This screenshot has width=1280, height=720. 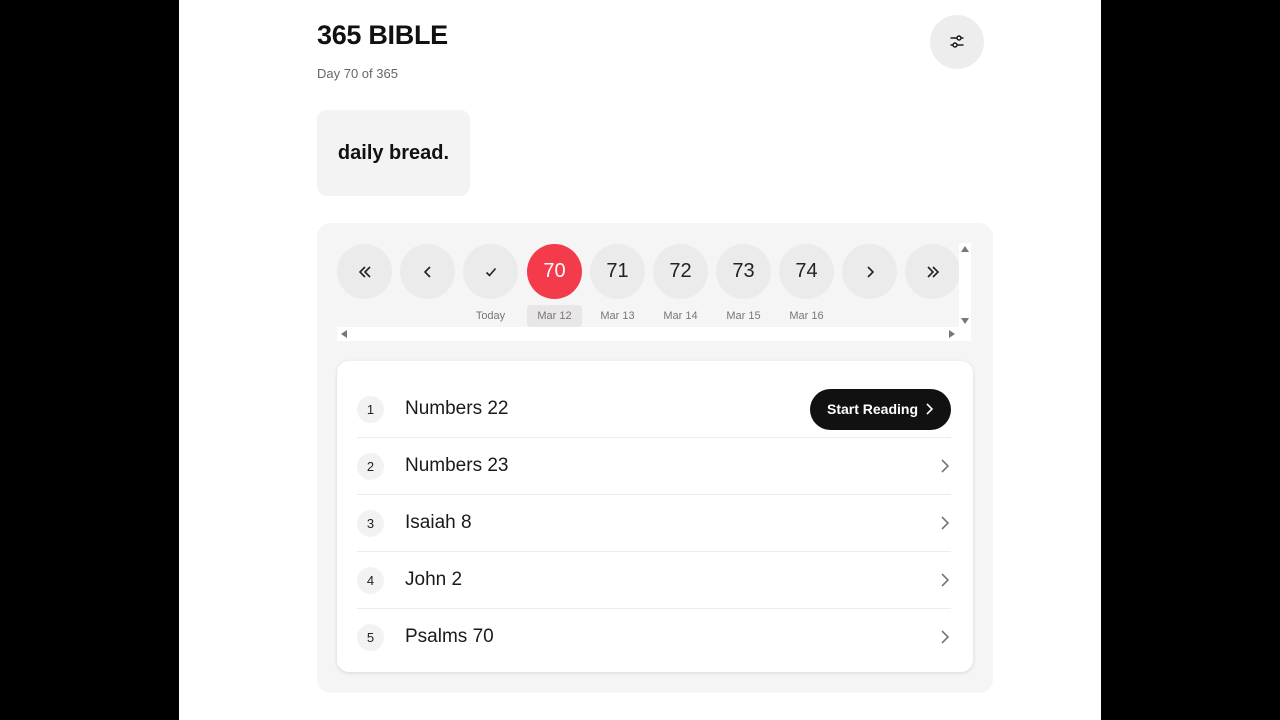 What do you see at coordinates (806, 316) in the screenshot?
I see `day-74-date: Mar 16` at bounding box center [806, 316].